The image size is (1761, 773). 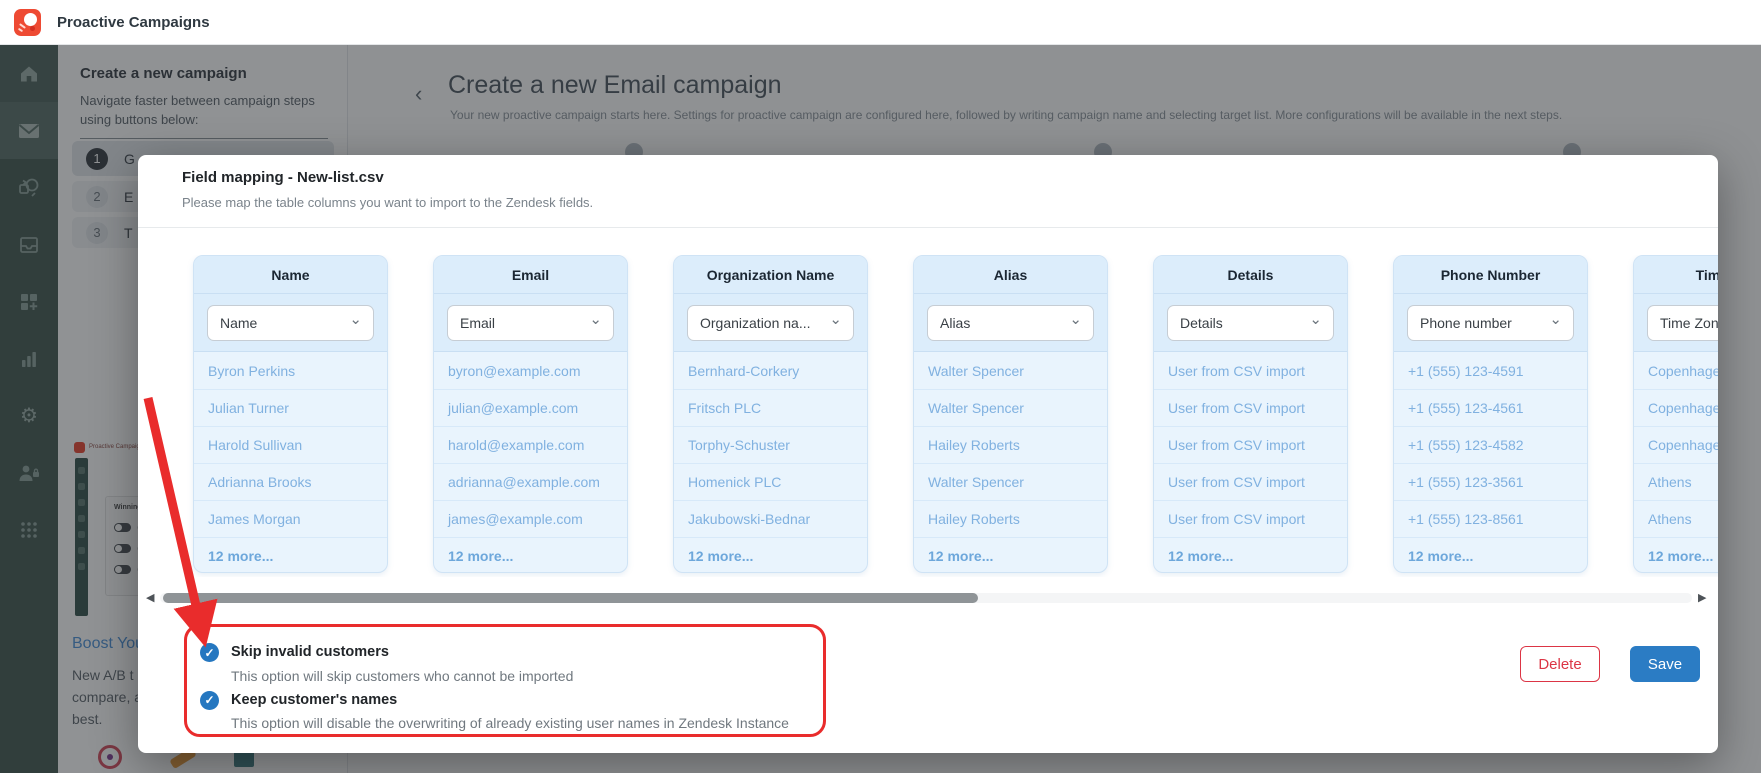 What do you see at coordinates (290, 275) in the screenshot?
I see `column-header: Name` at bounding box center [290, 275].